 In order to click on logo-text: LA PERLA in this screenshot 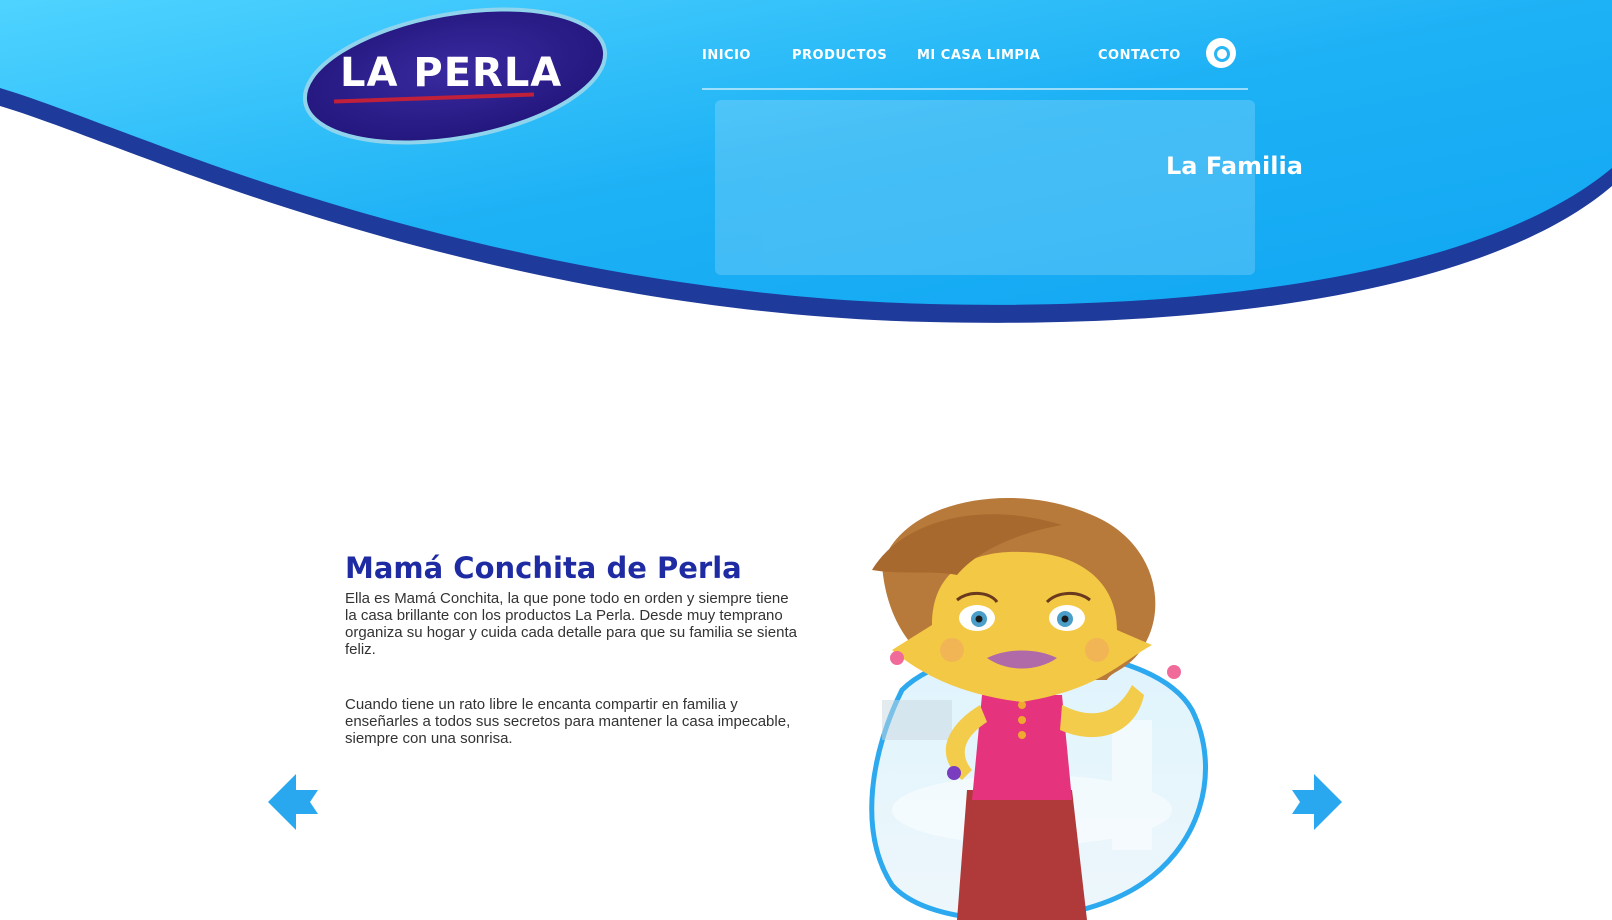, I will do `click(451, 73)`.